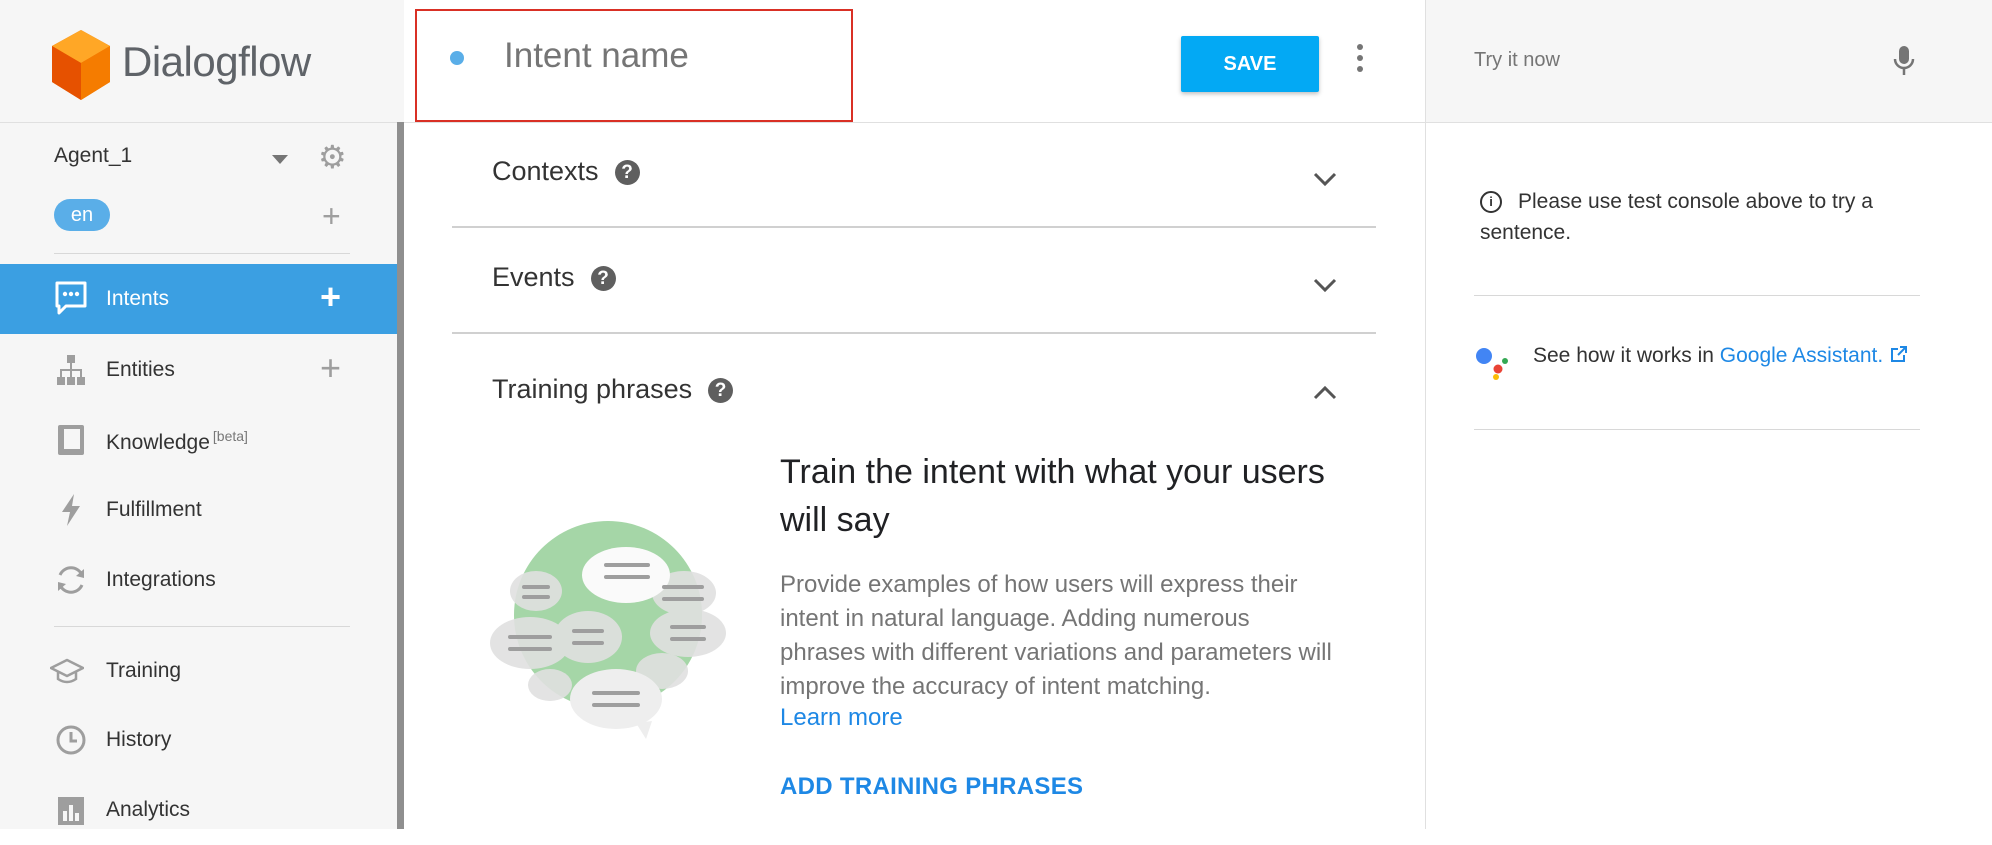 The width and height of the screenshot is (1992, 845). Describe the element at coordinates (1664, 60) in the screenshot. I see `try-it-input` at that location.